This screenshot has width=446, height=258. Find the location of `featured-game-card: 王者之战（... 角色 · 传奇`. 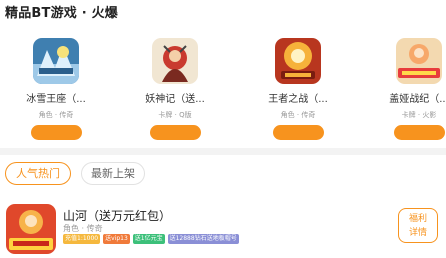

featured-game-card: 王者之战（... 角色 · 传奇 is located at coordinates (298, 89).